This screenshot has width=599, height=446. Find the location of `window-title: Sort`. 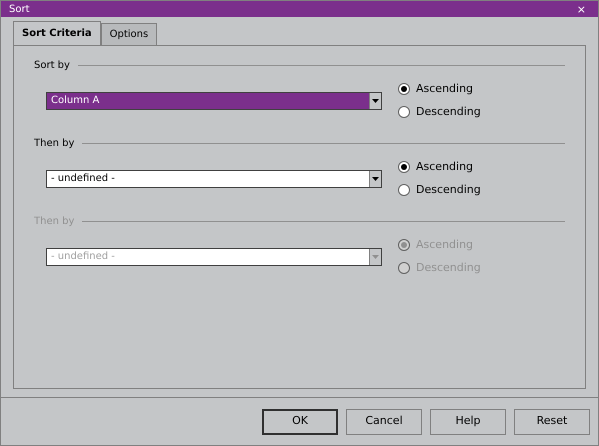

window-title: Sort is located at coordinates (19, 9).